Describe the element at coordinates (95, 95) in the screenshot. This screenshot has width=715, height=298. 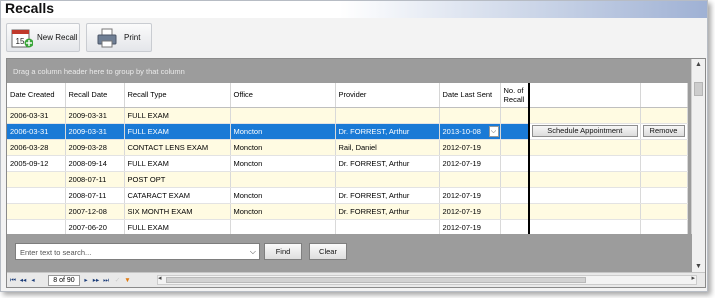
I see `col-recall-date: Recall Date` at that location.